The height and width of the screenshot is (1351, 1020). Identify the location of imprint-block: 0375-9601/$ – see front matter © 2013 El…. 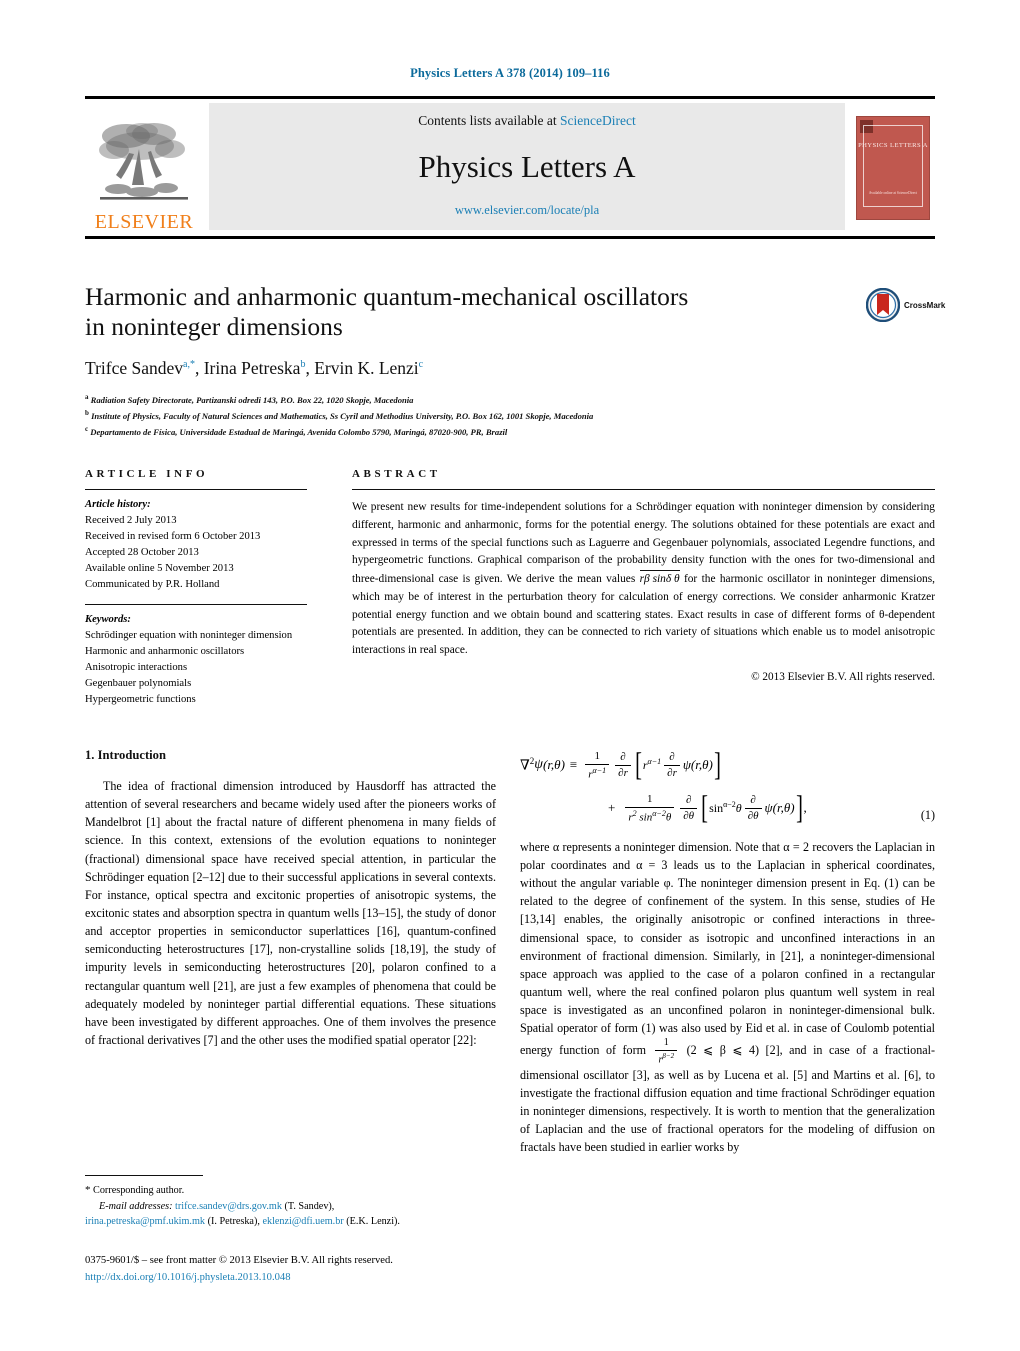
(320, 1270).